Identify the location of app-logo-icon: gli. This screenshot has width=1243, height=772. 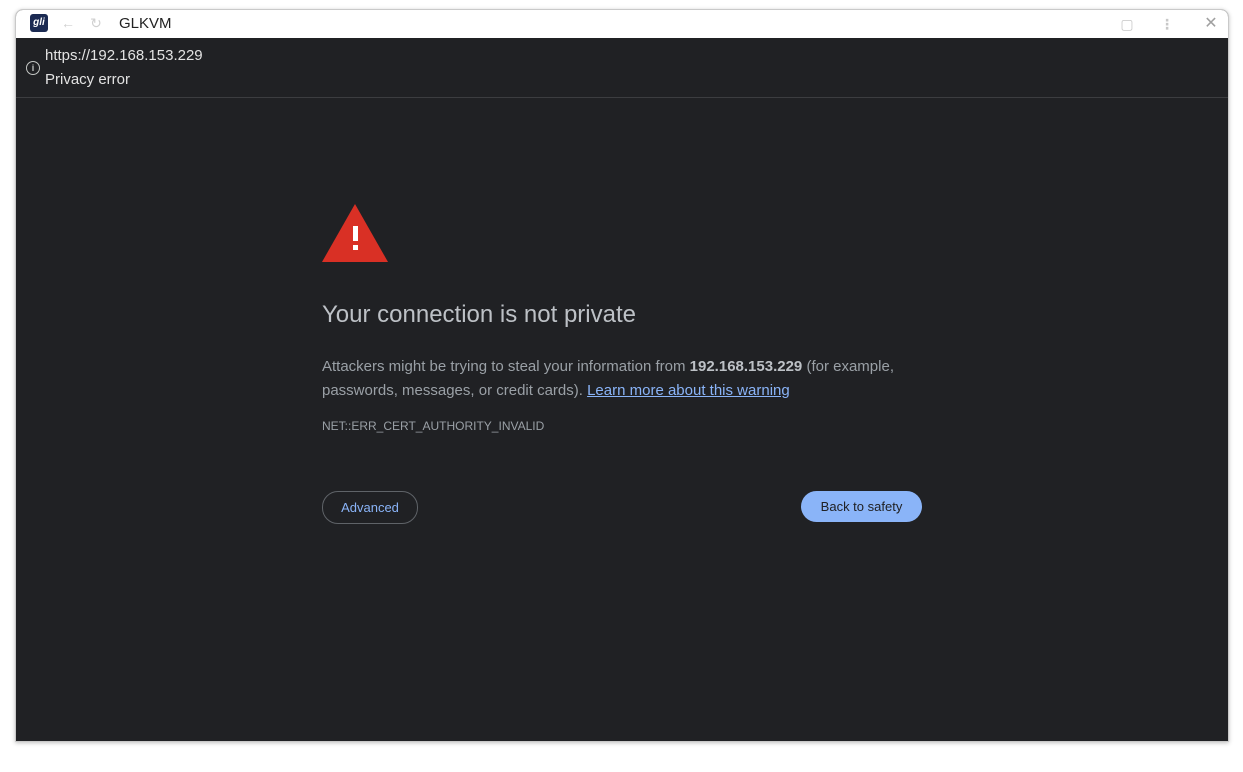
(39, 23).